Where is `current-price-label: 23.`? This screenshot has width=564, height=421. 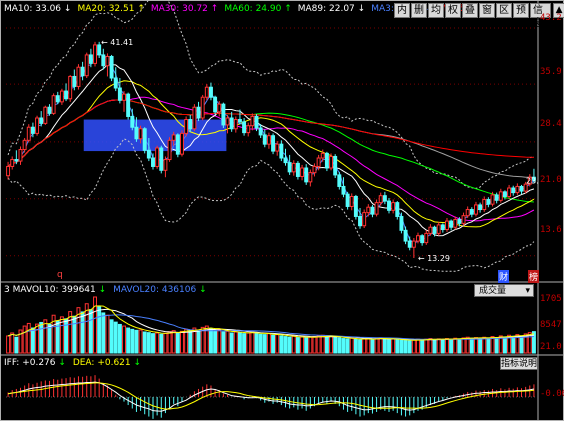 current-price-label: 23. is located at coordinates (532, 180).